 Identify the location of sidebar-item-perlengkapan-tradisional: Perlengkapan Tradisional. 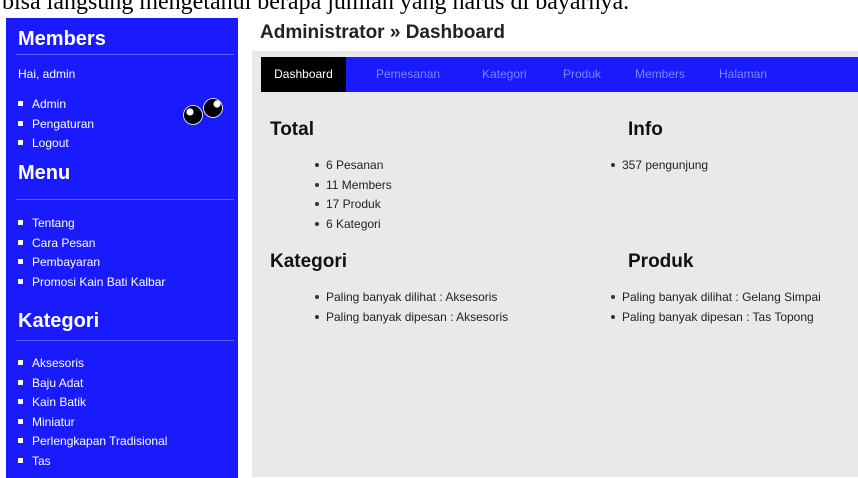
(92, 442).